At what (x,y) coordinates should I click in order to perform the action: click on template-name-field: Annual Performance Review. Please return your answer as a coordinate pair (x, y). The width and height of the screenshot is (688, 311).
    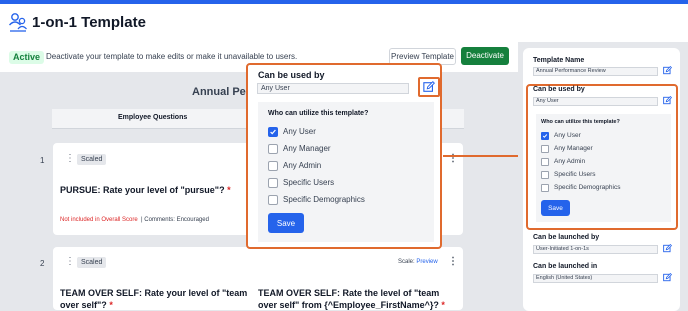
    Looking at the image, I should click on (595, 71).